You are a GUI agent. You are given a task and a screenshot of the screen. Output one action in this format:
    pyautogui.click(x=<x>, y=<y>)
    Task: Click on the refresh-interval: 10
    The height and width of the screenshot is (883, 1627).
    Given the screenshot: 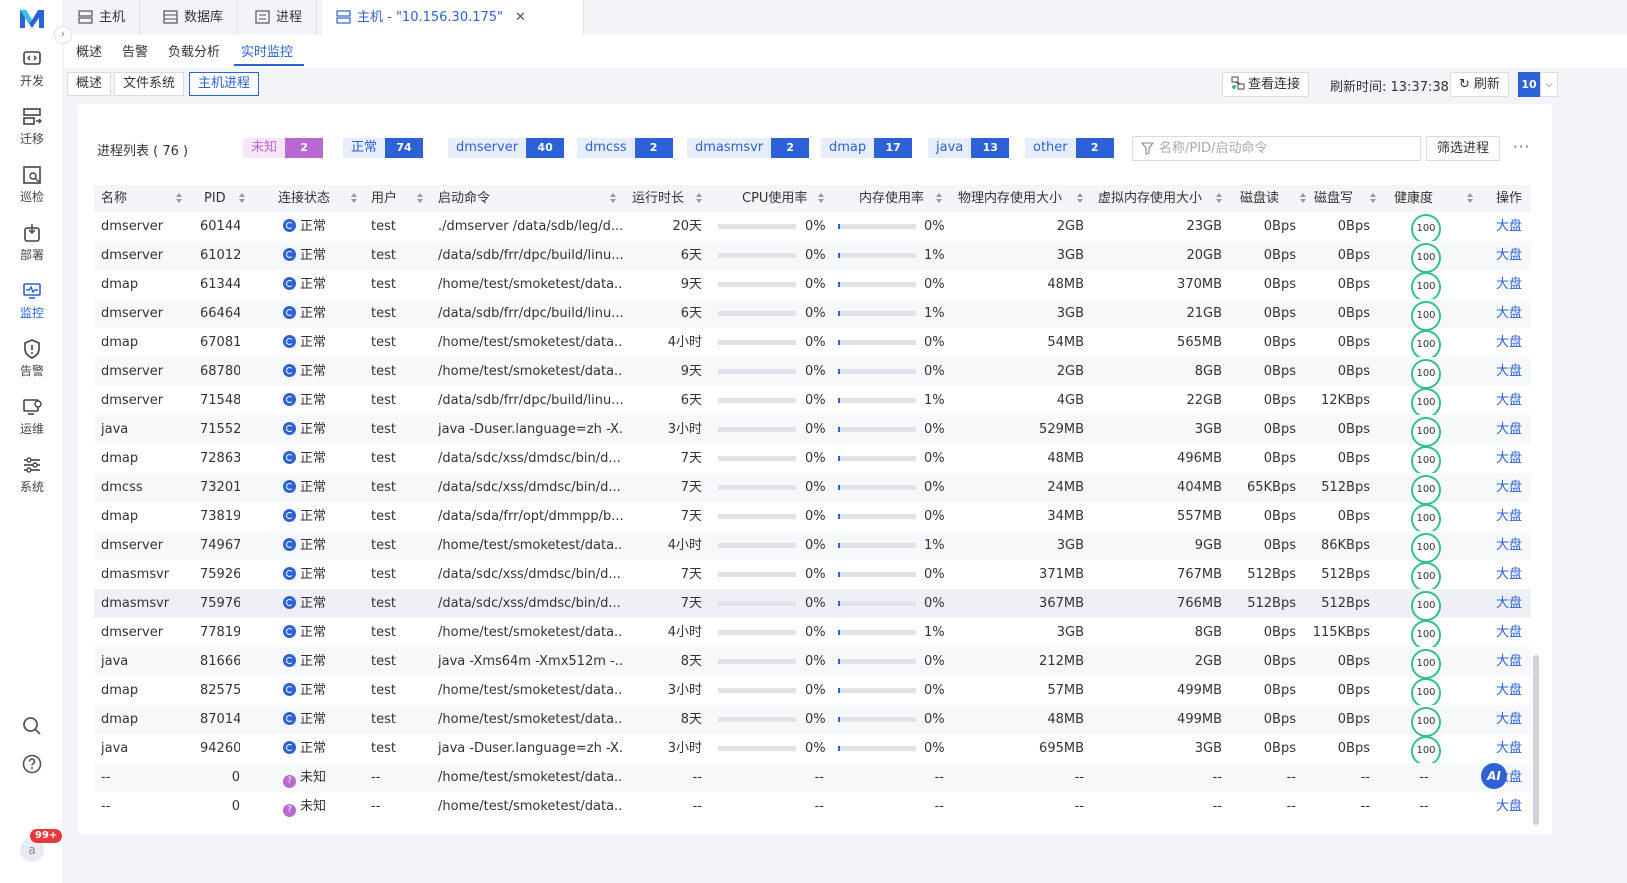 What is the action you would take?
    pyautogui.click(x=1529, y=84)
    